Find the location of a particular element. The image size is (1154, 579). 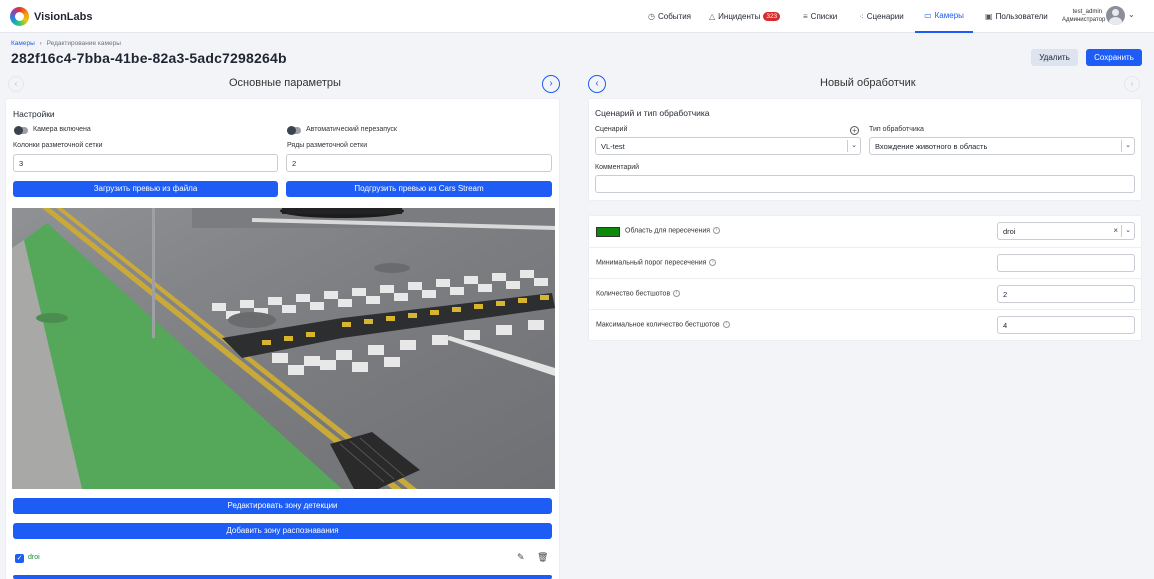

logo-icon is located at coordinates (19, 16).